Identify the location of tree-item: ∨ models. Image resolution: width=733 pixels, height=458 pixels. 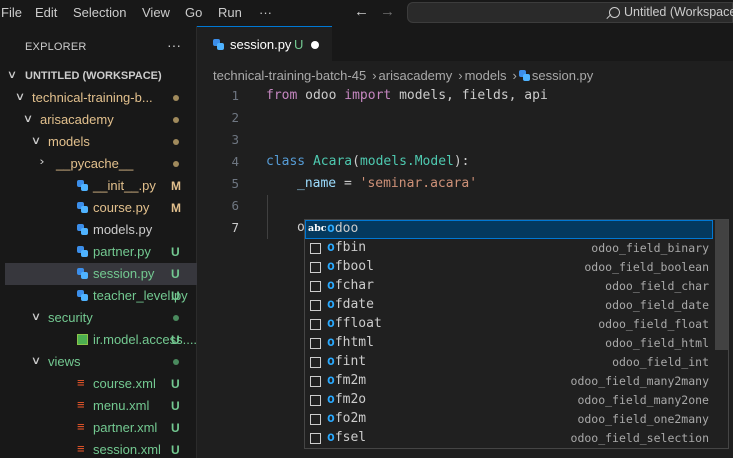
(101, 142).